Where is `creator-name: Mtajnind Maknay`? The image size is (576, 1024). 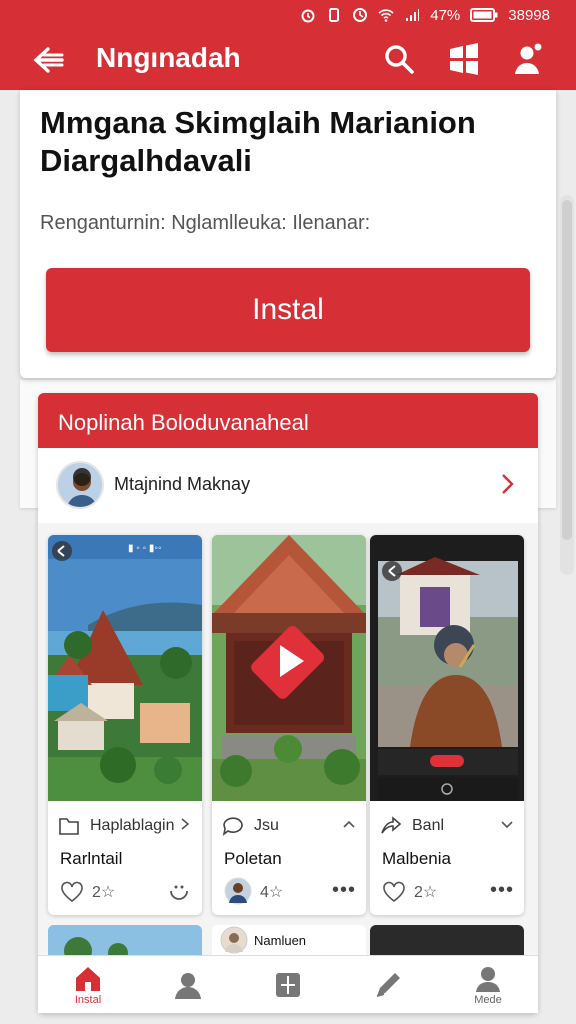
creator-name: Mtajnind Maknay is located at coordinates (182, 484).